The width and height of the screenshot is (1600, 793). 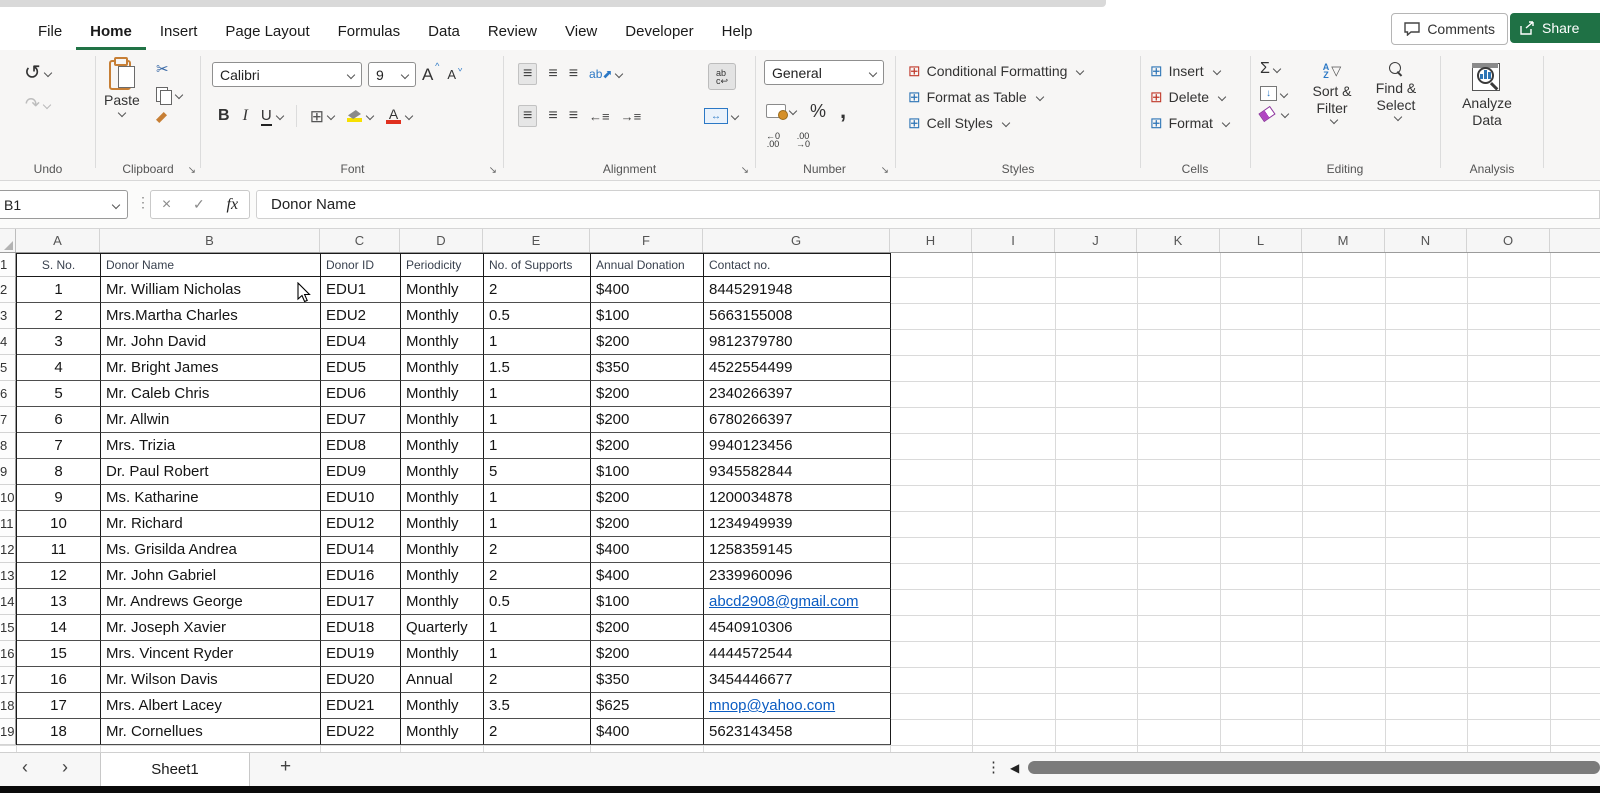 I want to click on conditional-formatting-button: ⊞ Conditional Formatting, so click(x=996, y=71).